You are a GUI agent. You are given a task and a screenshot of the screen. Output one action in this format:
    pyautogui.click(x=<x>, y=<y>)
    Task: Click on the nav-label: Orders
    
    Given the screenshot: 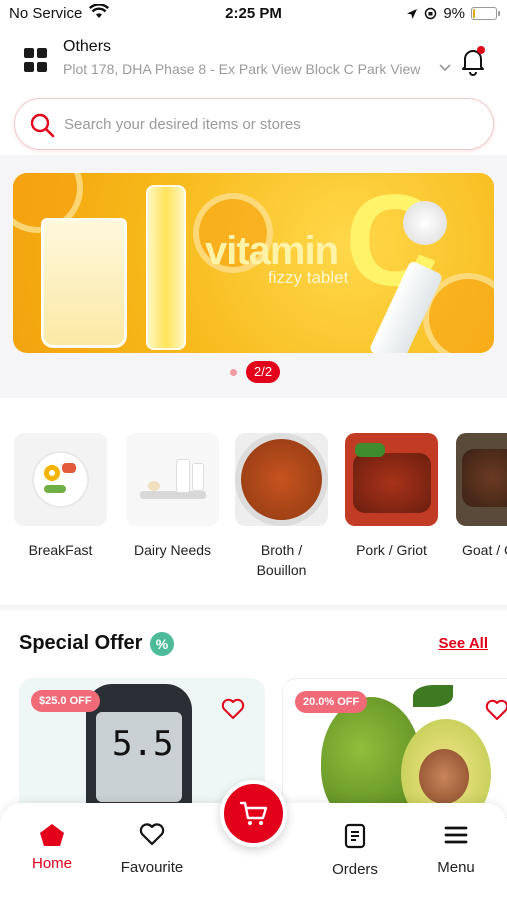 What is the action you would take?
    pyautogui.click(x=355, y=869)
    